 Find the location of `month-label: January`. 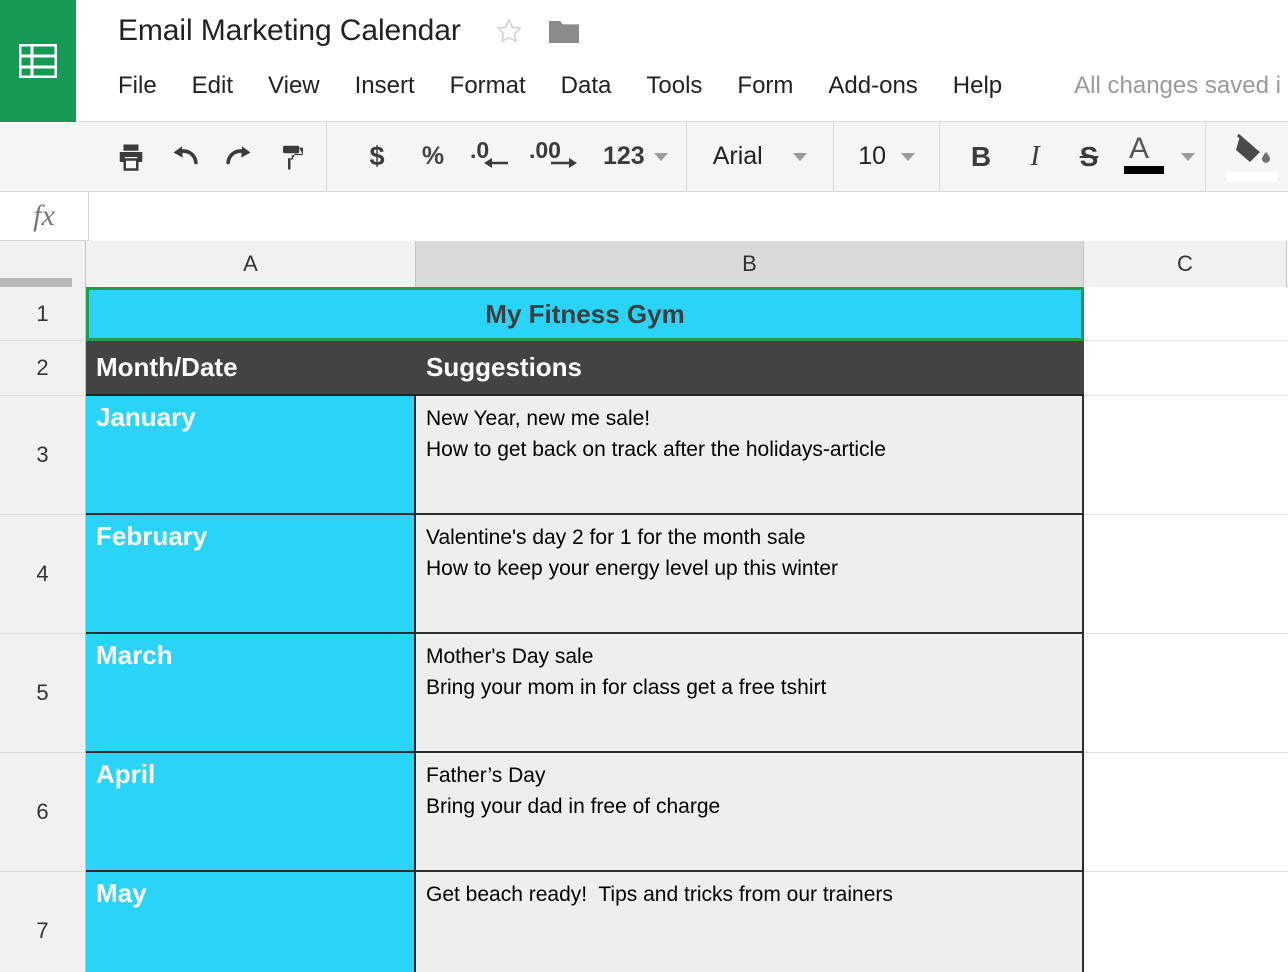

month-label: January is located at coordinates (146, 417).